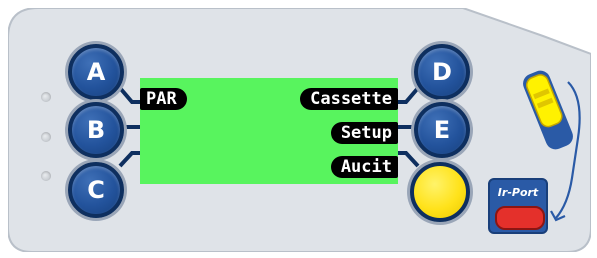 The image size is (597, 258). Describe the element at coordinates (565, 151) in the screenshot. I see `insert-arrow-icon` at that location.